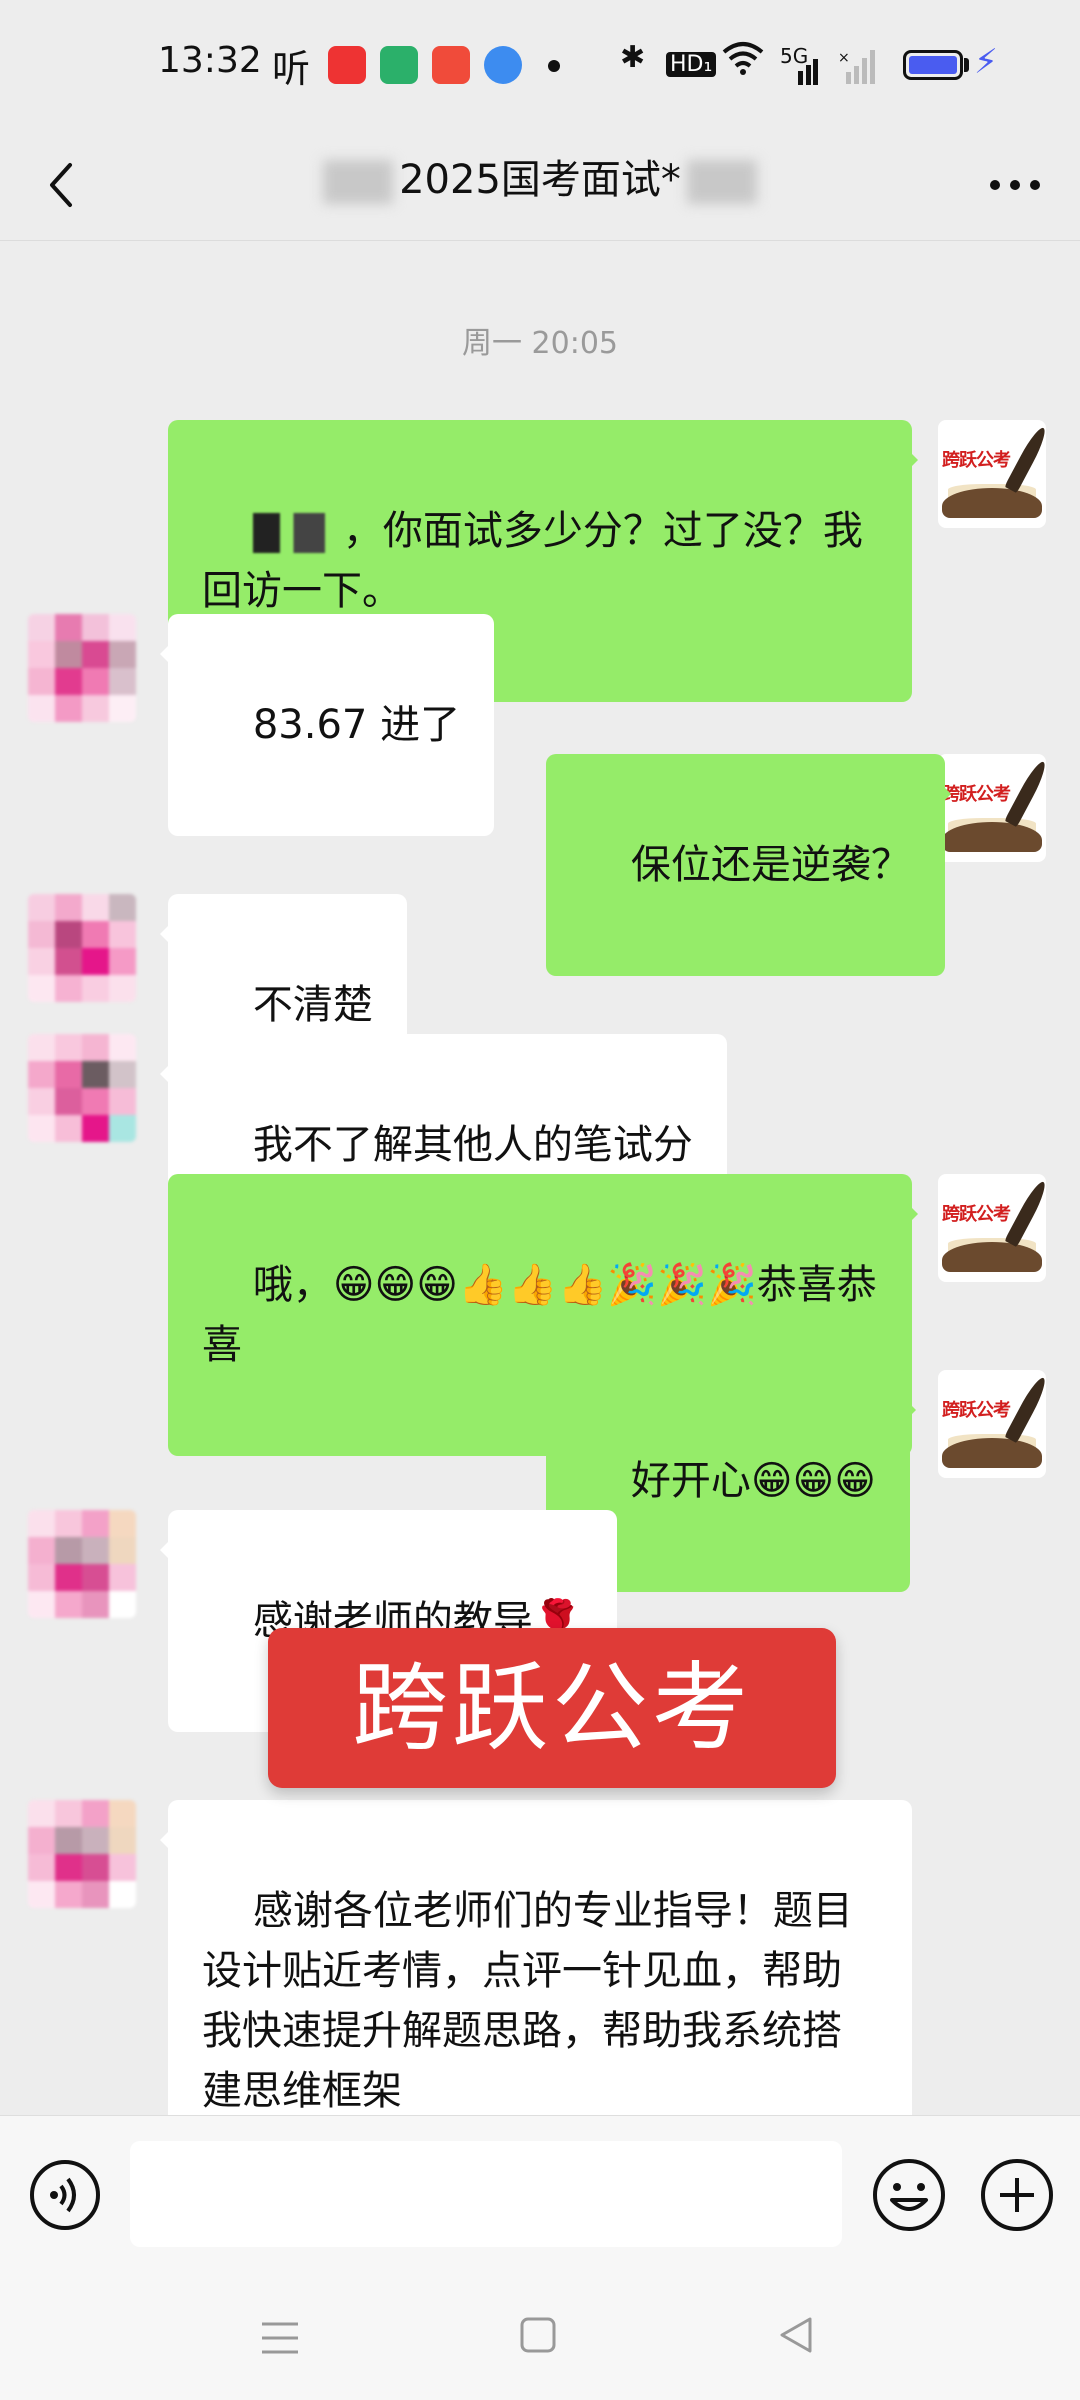 The image size is (1080, 2400). What do you see at coordinates (540, 180) in the screenshot?
I see `chat-title-text: 2025国考面试*` at bounding box center [540, 180].